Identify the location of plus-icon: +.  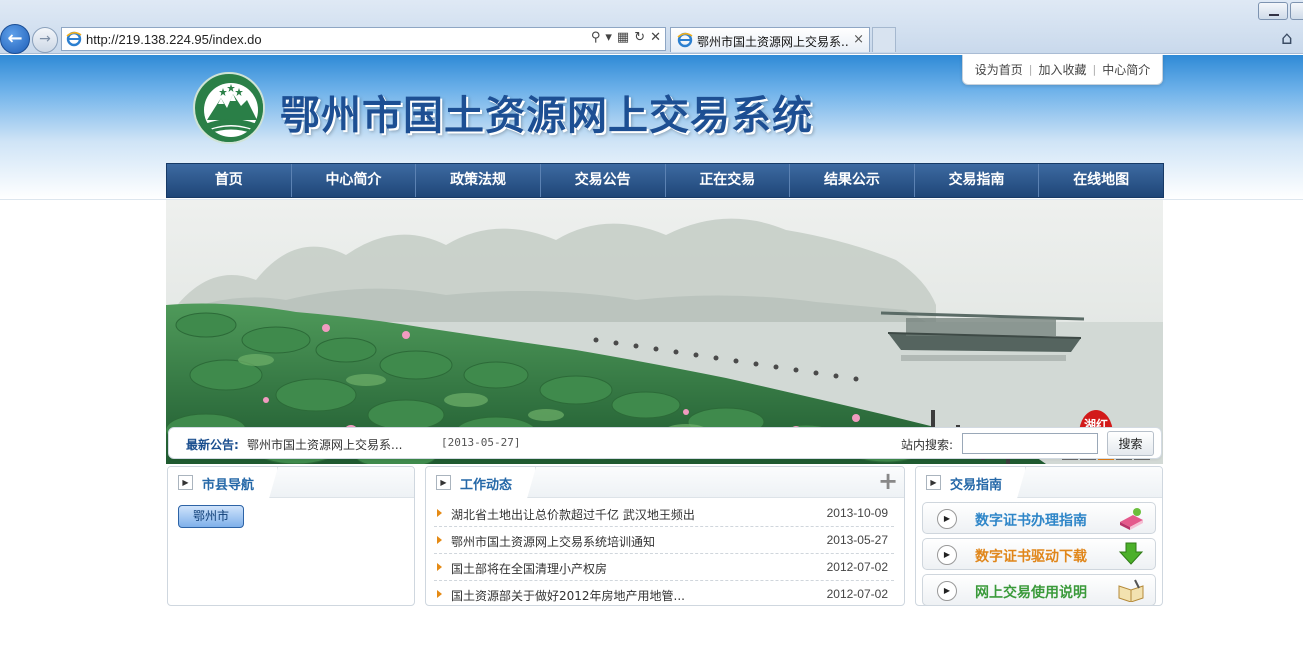
(888, 481).